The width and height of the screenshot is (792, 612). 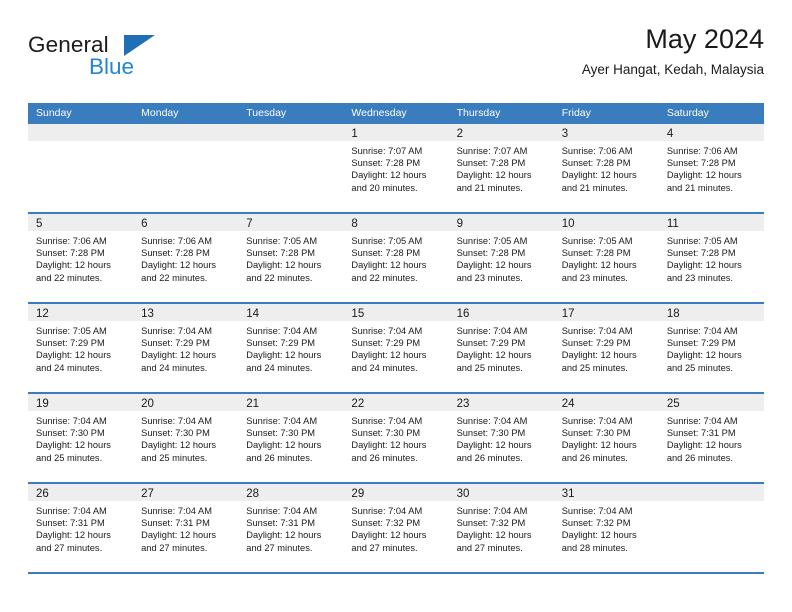 I want to click on day-detail-line: Sunrise: 7:06 AM, so click(x=702, y=151).